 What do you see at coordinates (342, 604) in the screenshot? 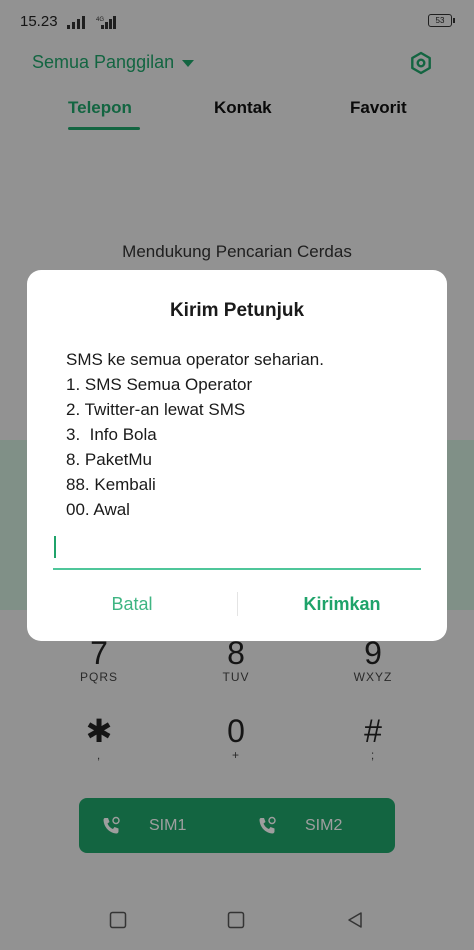
I see `send-button: Kirimkan` at bounding box center [342, 604].